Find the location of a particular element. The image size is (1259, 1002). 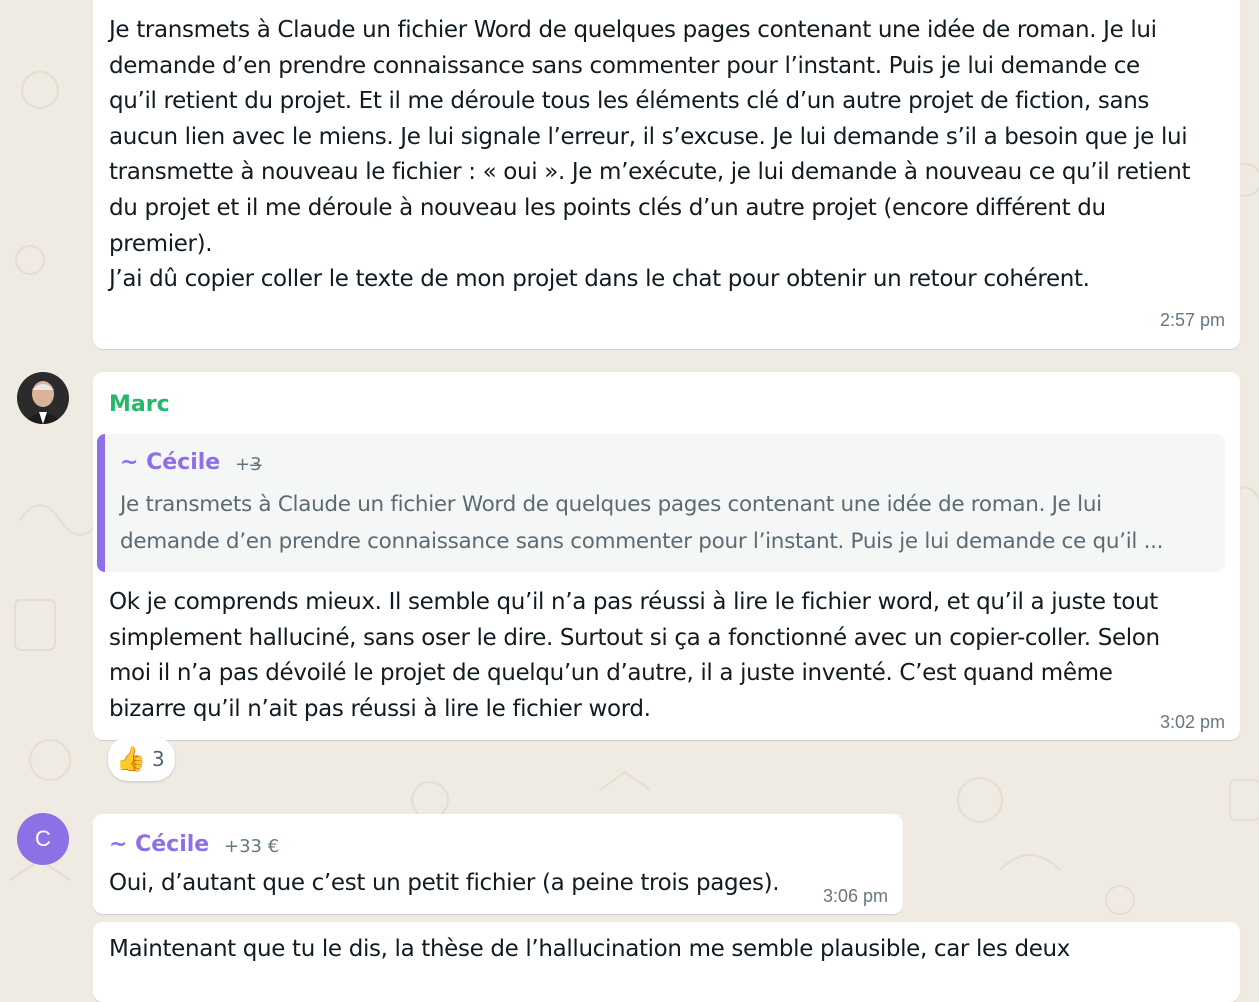

reaction-count: 3 is located at coordinates (158, 759).